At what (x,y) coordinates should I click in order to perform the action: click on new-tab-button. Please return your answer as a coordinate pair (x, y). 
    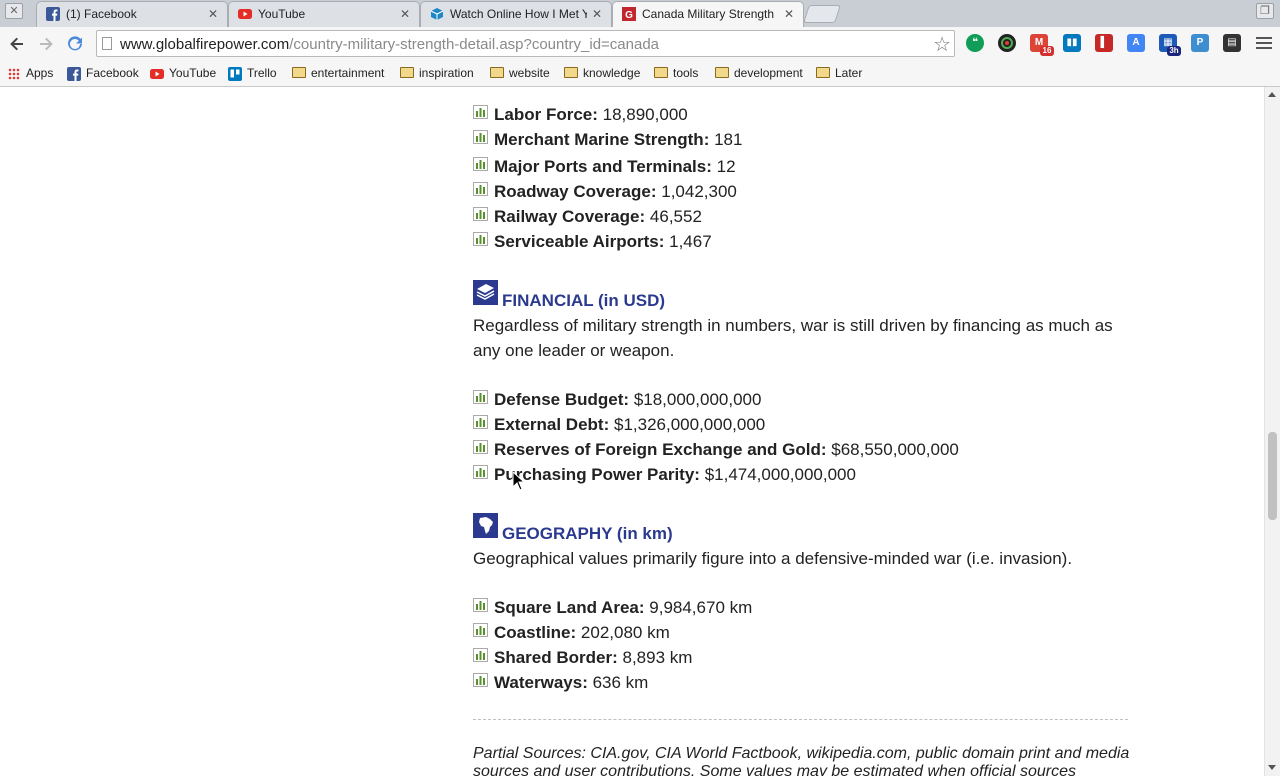
    Looking at the image, I should click on (822, 14).